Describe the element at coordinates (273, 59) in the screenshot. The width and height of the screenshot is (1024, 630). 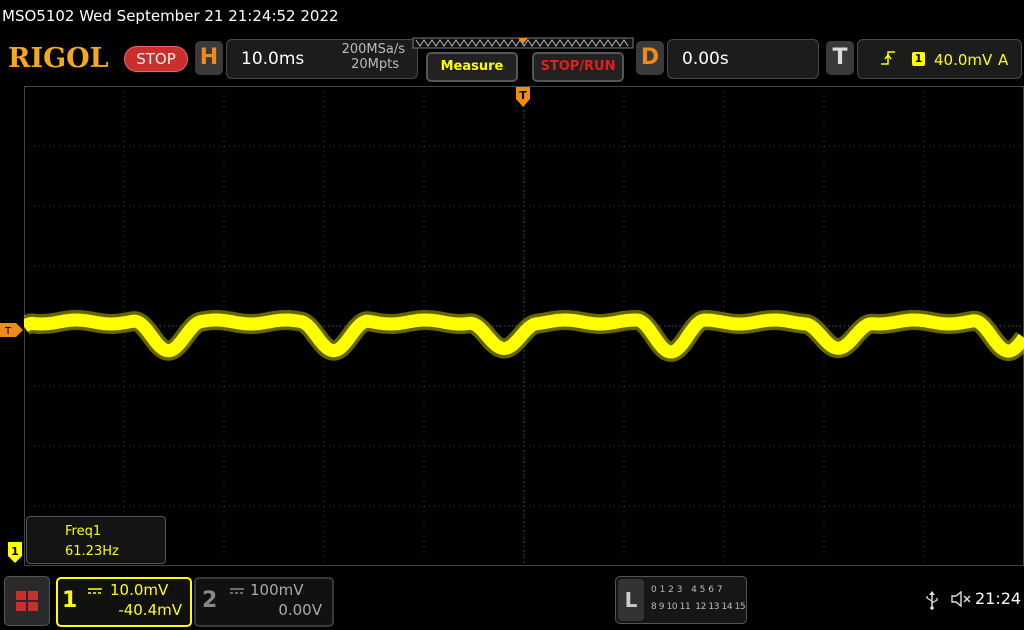
I see `timebase-value: 10.0ms` at that location.